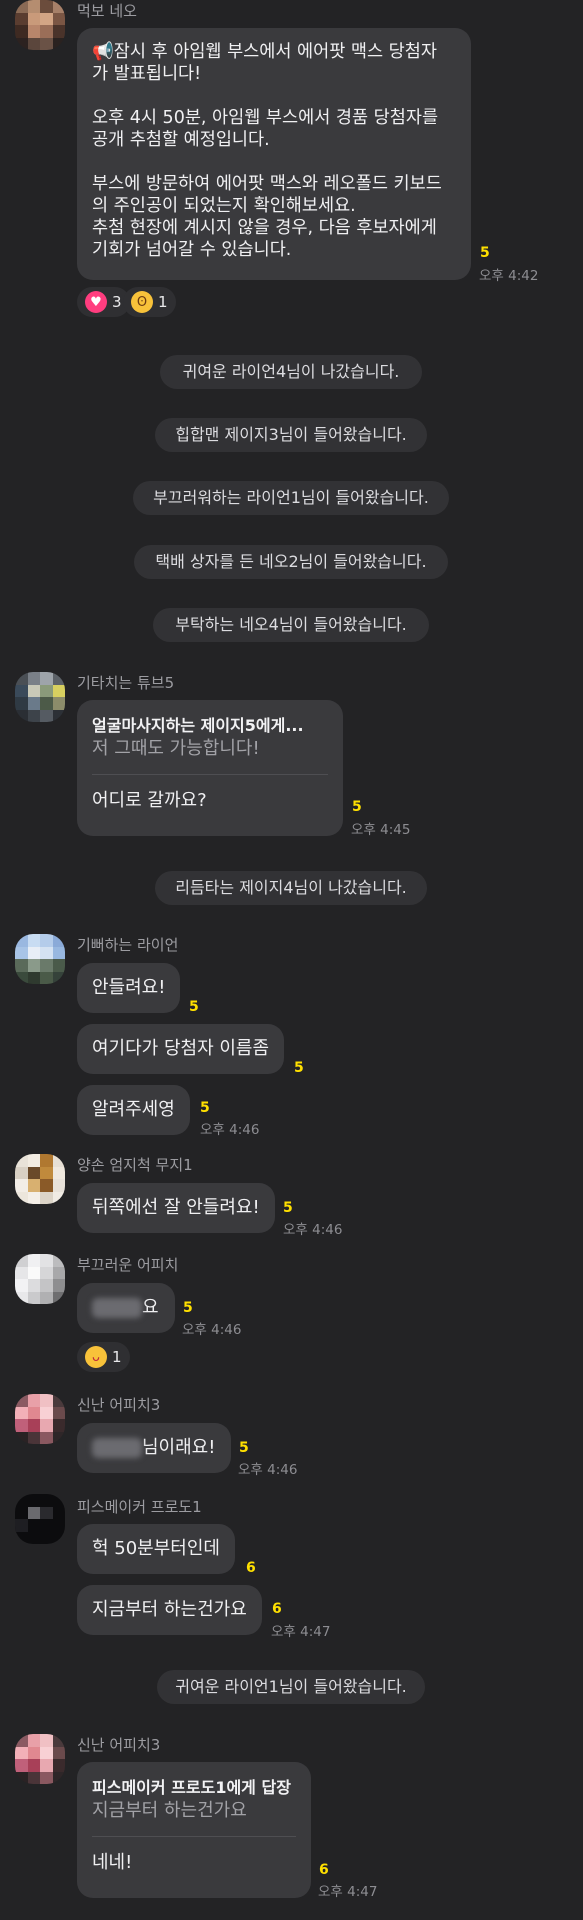  What do you see at coordinates (128, 945) in the screenshot?
I see `sender-name: 기뻐하는 라이언` at bounding box center [128, 945].